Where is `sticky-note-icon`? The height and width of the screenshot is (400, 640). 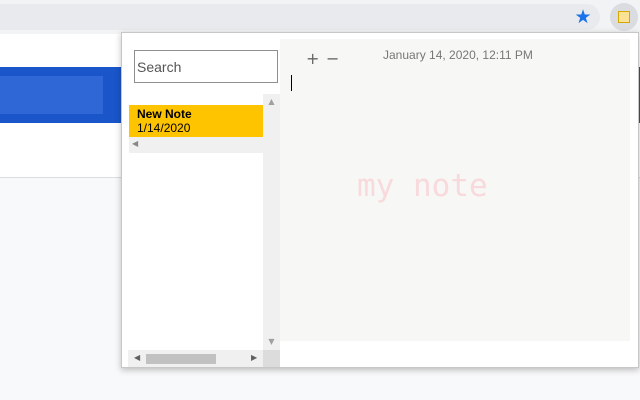 sticky-note-icon is located at coordinates (624, 17).